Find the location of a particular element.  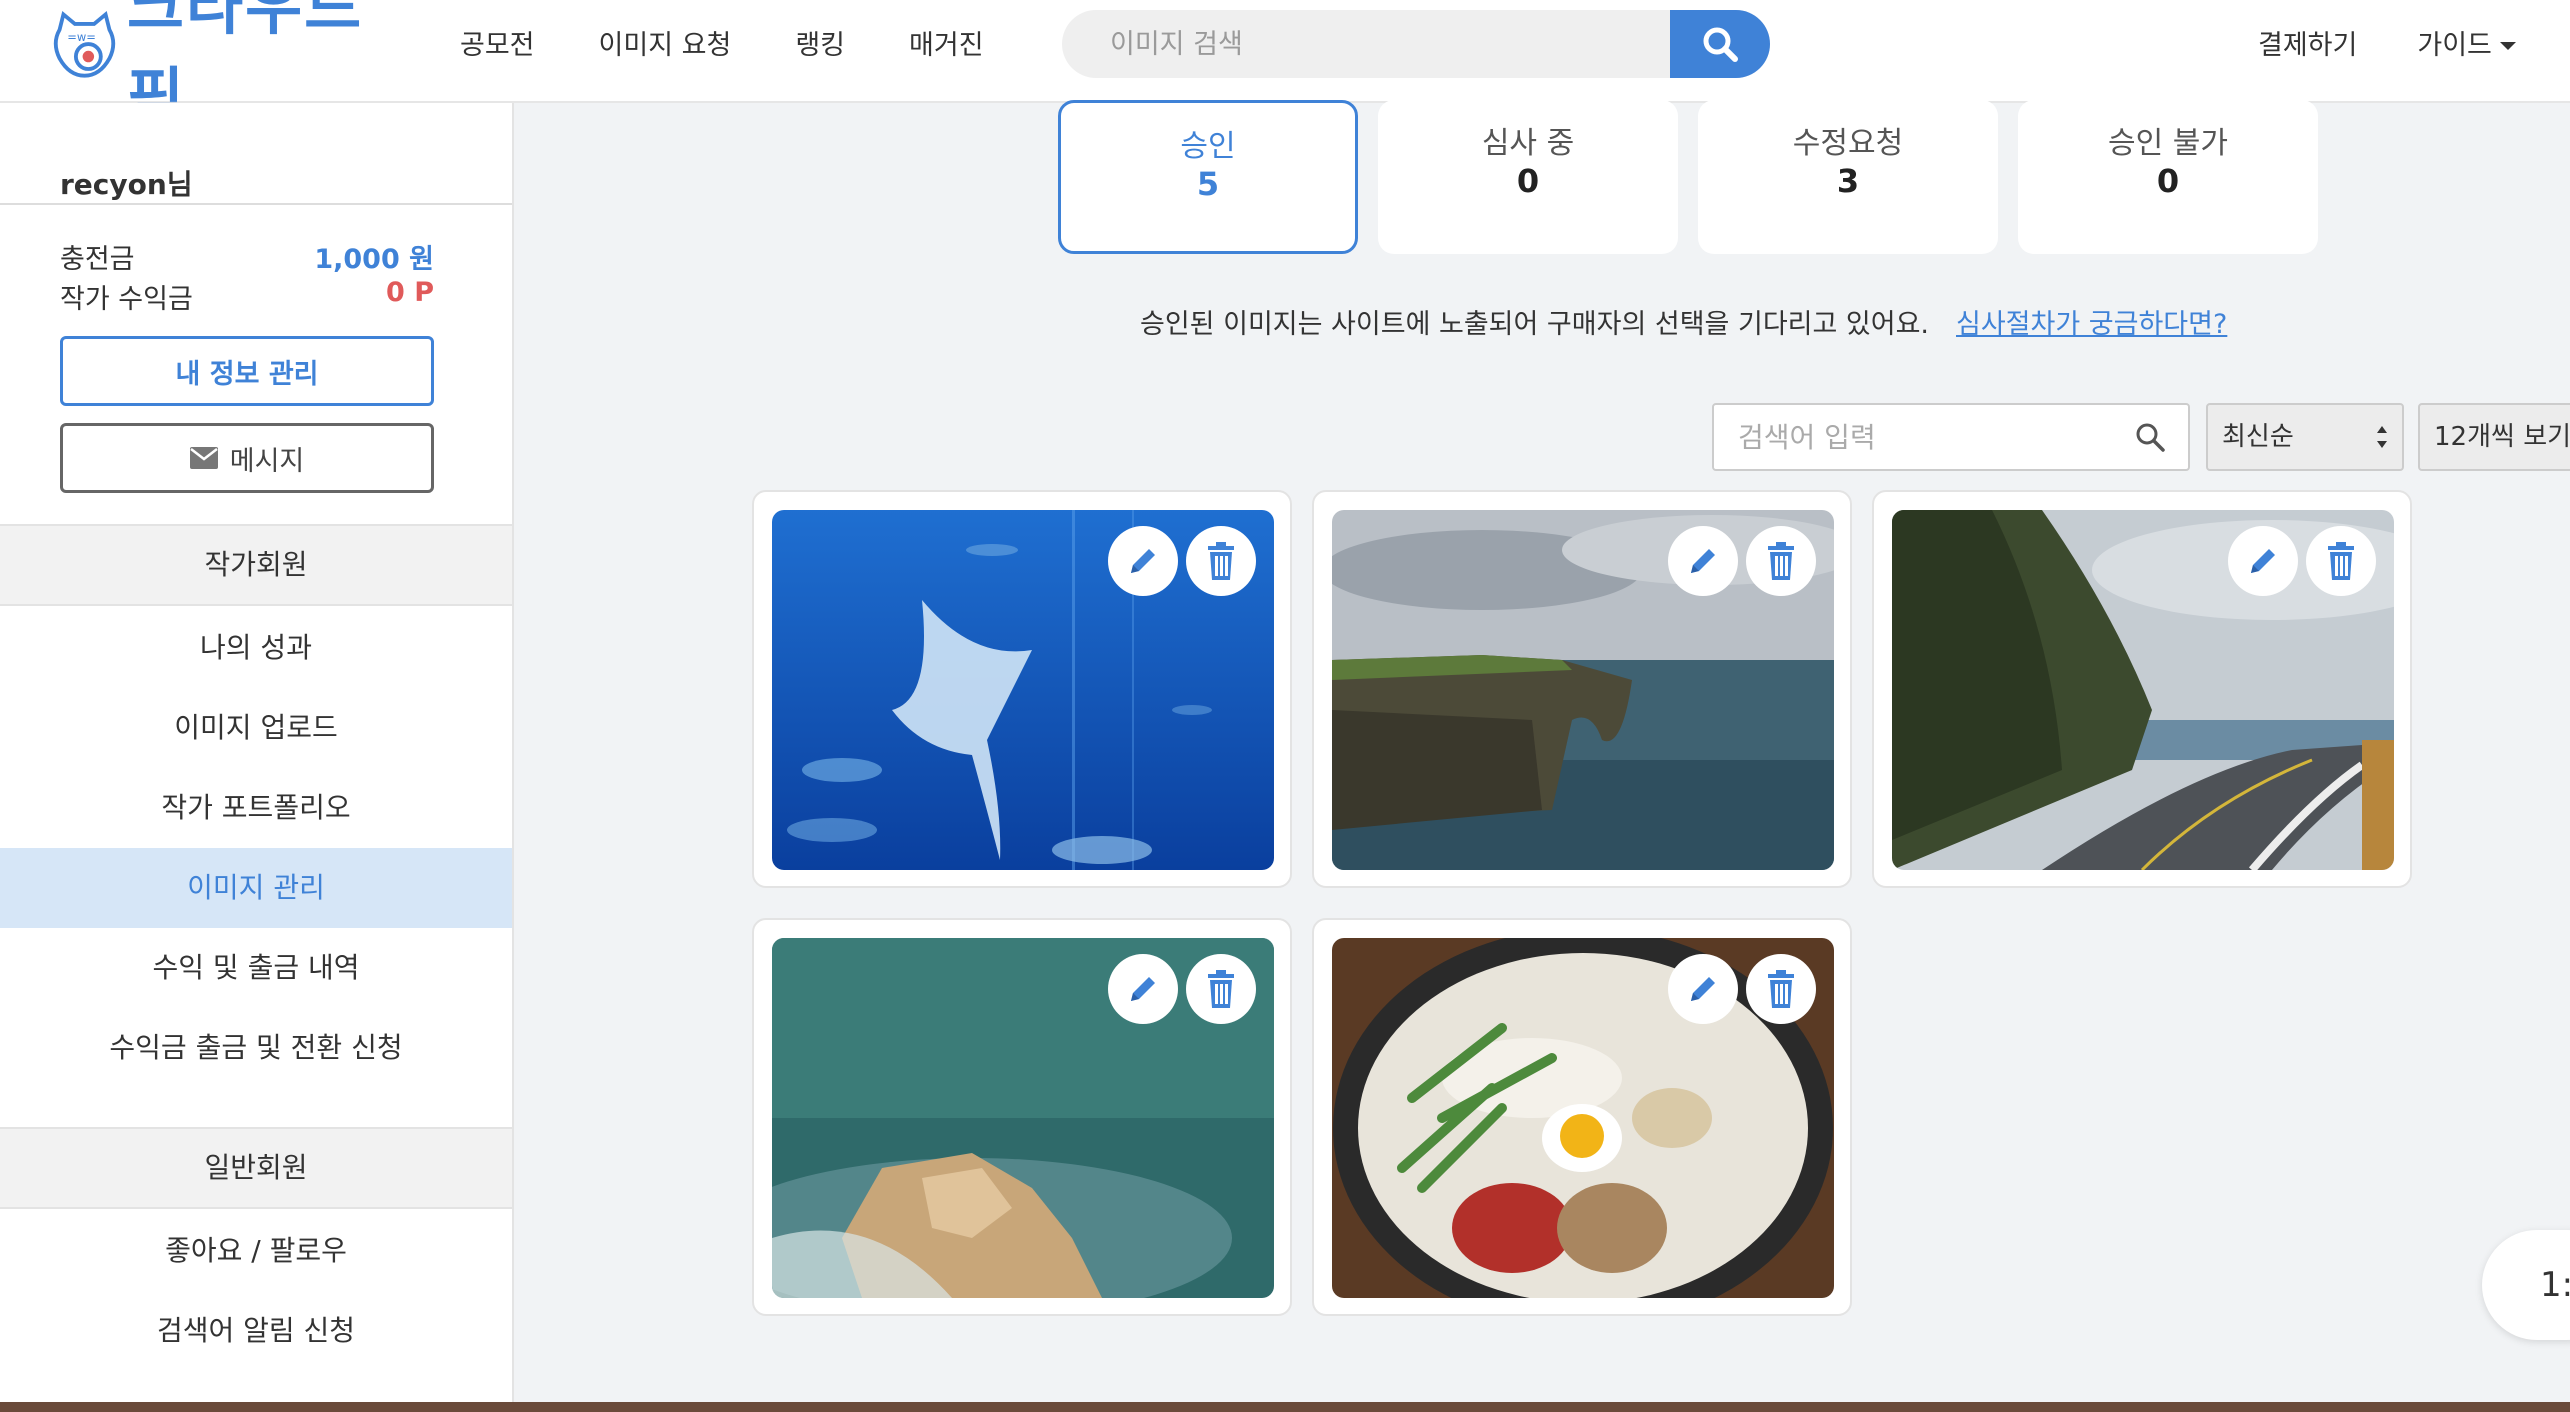

checkout-link: 결제하기 is located at coordinates (2307, 46).